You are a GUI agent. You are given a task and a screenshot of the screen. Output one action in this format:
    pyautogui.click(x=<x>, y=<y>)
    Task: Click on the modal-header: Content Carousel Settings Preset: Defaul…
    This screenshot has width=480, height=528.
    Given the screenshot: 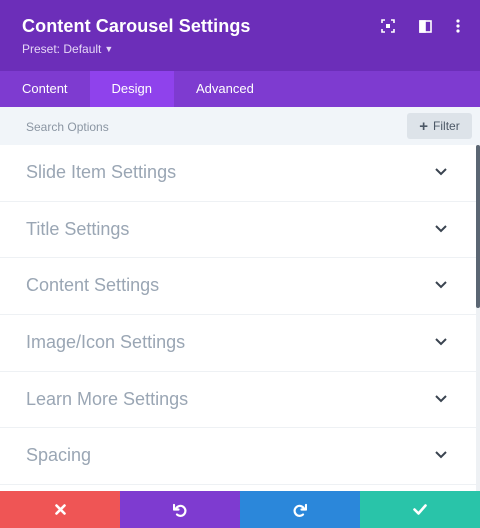 What is the action you would take?
    pyautogui.click(x=240, y=35)
    